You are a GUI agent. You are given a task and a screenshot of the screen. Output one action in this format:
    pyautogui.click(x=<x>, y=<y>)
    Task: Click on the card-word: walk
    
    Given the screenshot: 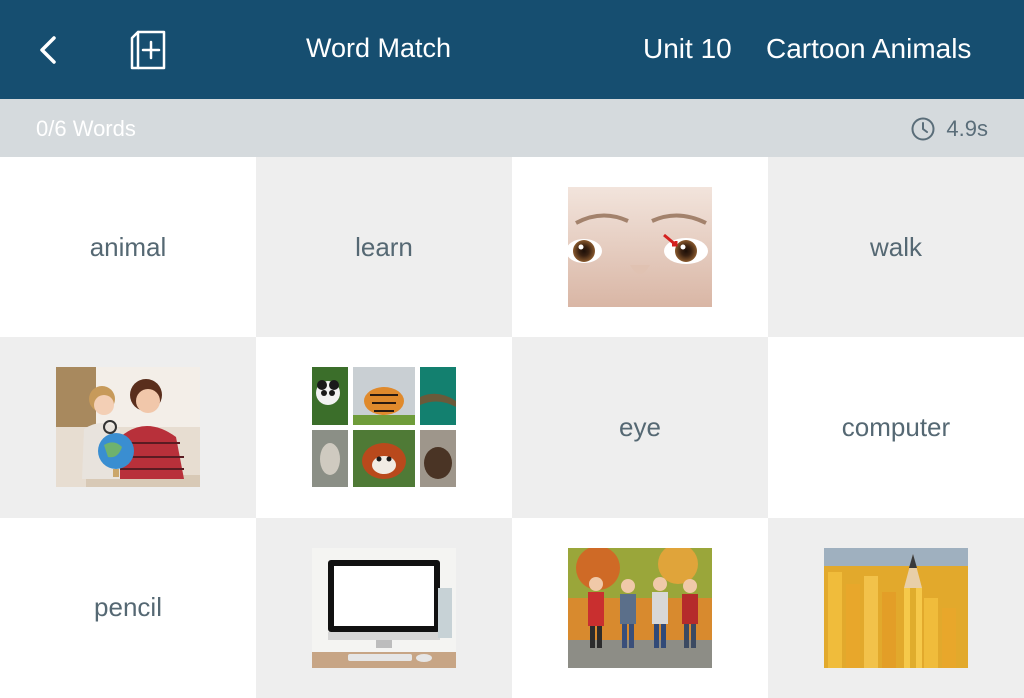 What is the action you would take?
    pyautogui.click(x=895, y=246)
    